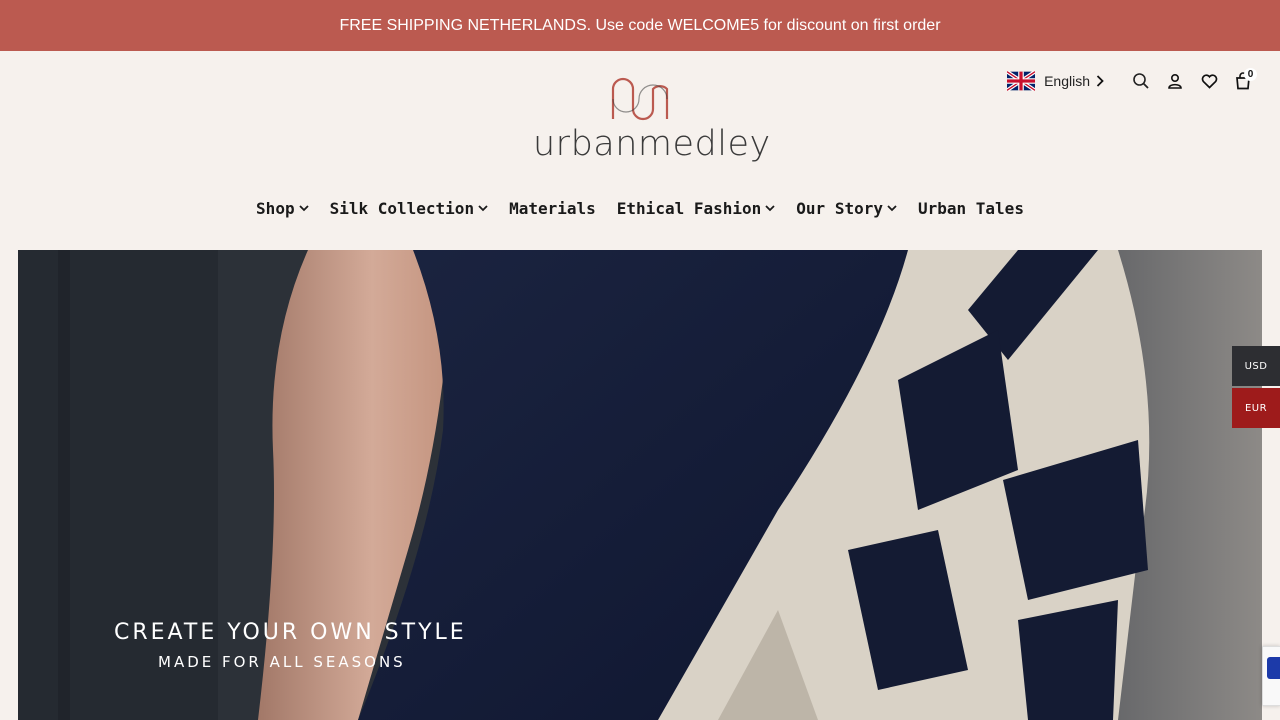 The height and width of the screenshot is (720, 1280). What do you see at coordinates (1067, 81) in the screenshot?
I see `language-label: English` at bounding box center [1067, 81].